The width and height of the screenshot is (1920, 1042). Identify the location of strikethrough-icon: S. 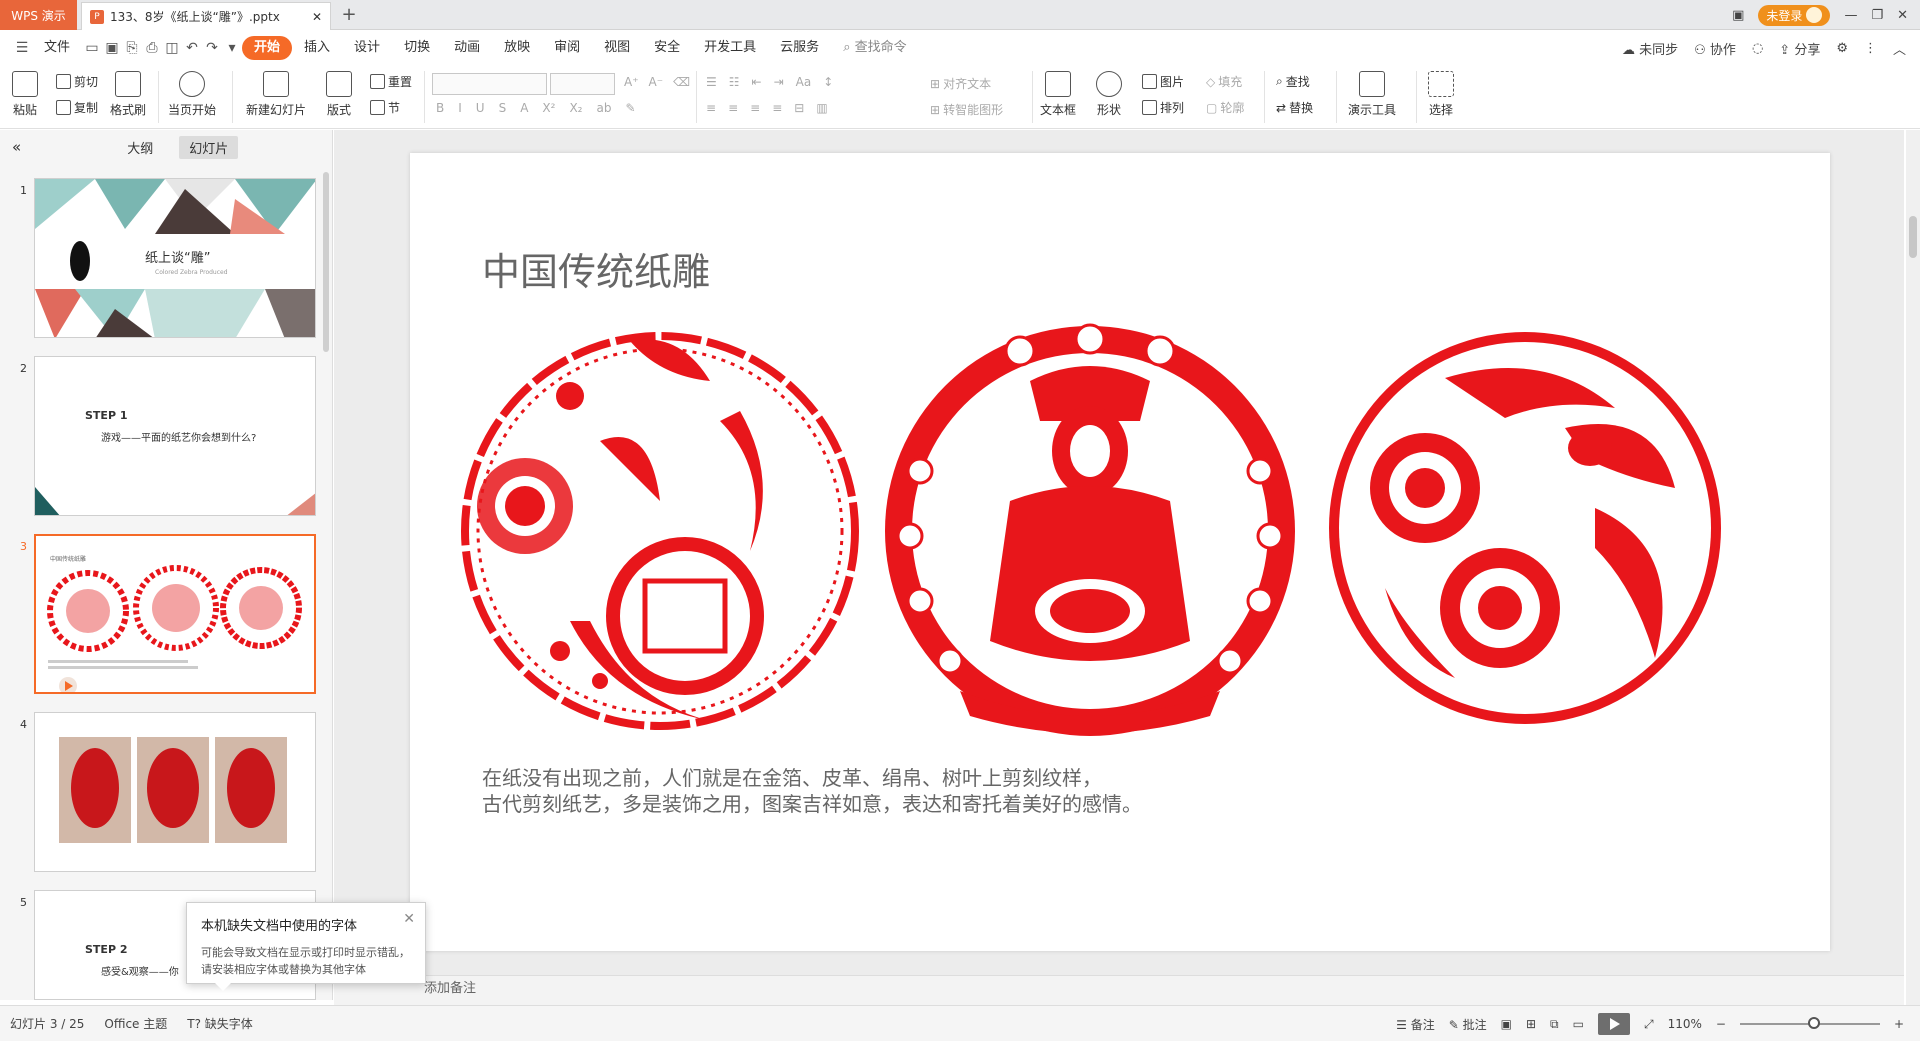
(503, 108).